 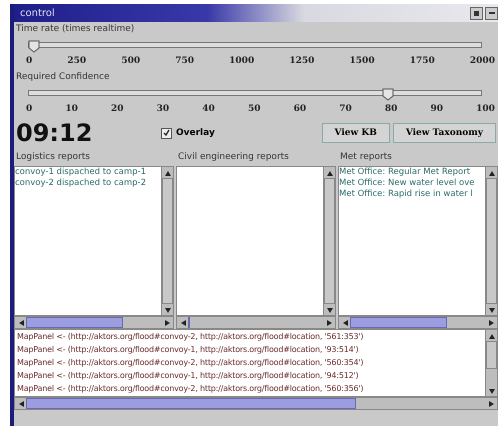 What do you see at coordinates (75, 29) in the screenshot?
I see `slider-label: Time rate (times realtime)` at bounding box center [75, 29].